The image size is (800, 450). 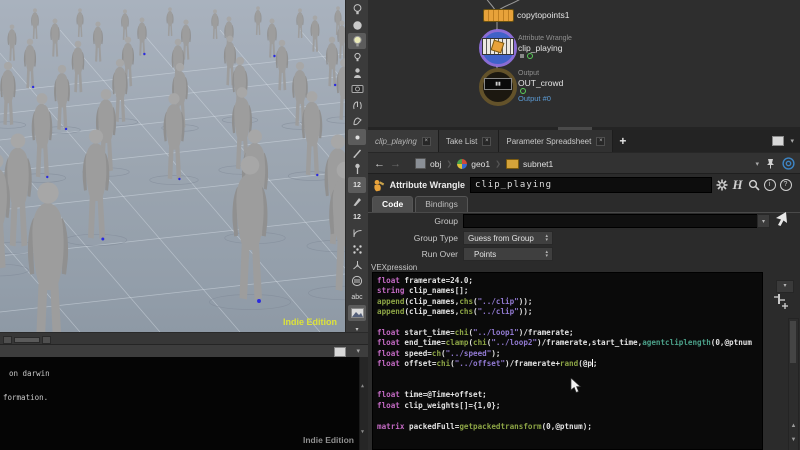 I want to click on console-scrollbar: ▲ ▼, so click(x=363, y=403).